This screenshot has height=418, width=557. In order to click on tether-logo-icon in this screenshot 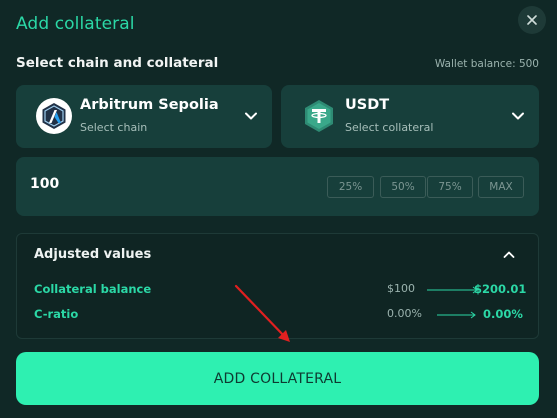, I will do `click(319, 116)`.